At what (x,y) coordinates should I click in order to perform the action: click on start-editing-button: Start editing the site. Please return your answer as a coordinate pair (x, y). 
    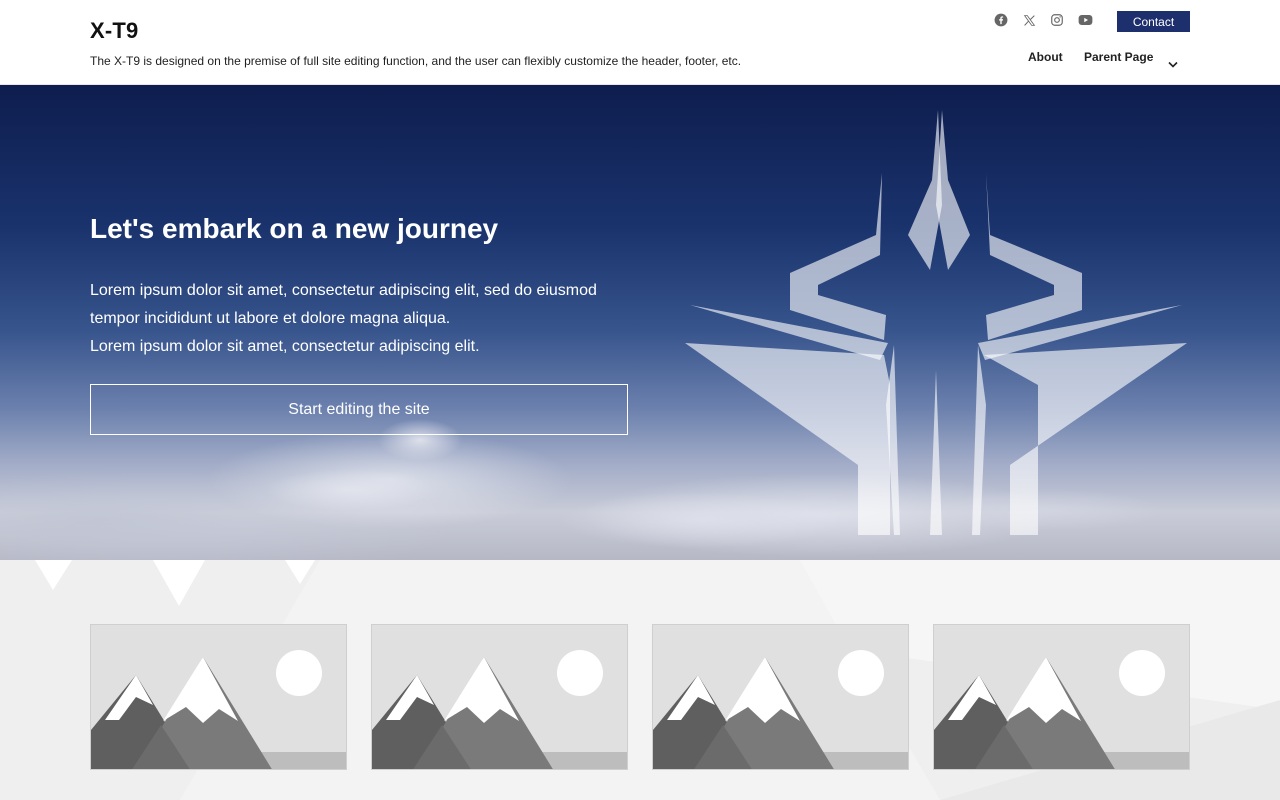
    Looking at the image, I should click on (359, 409).